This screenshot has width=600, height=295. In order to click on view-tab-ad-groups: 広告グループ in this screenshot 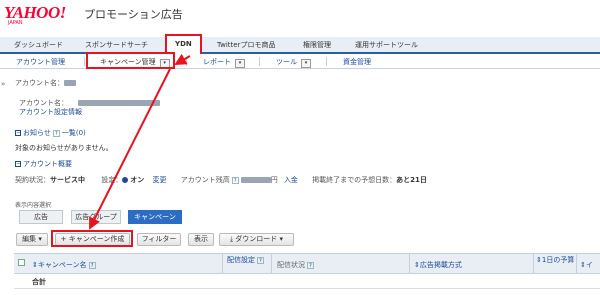, I will do `click(96, 217)`.